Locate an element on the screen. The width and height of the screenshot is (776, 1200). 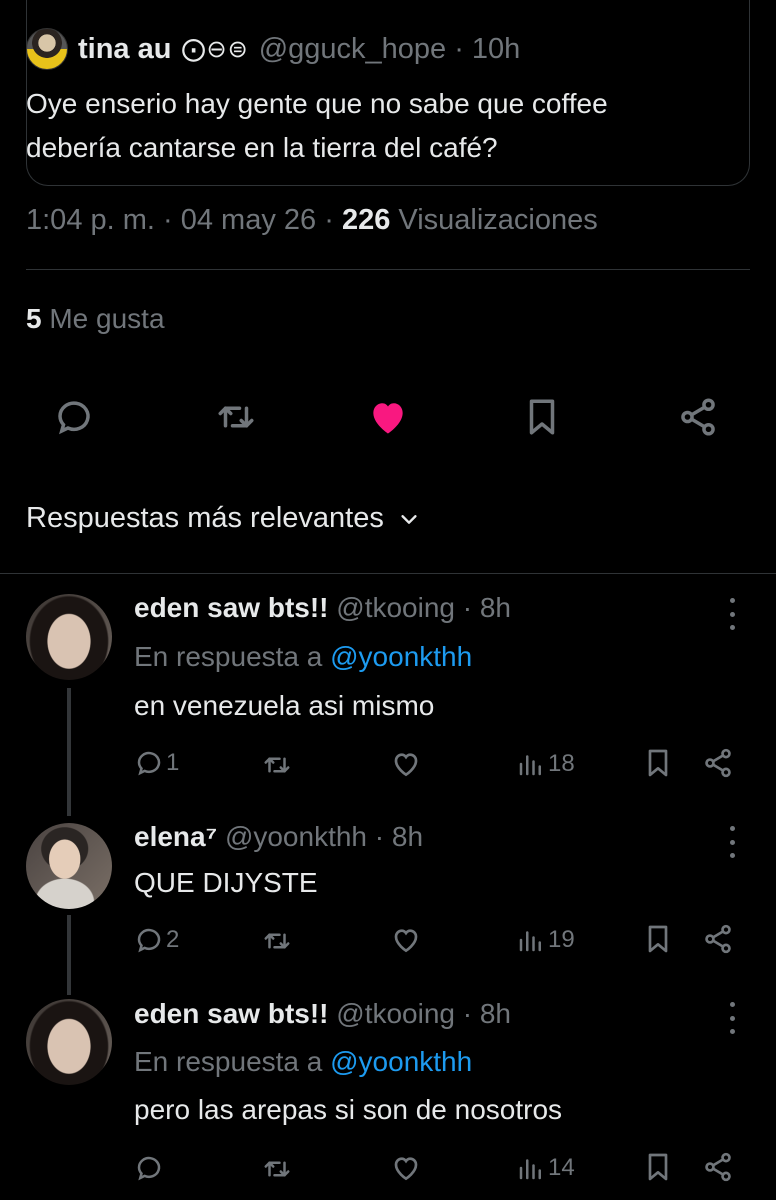
reply-text: pero las arepas si son de nosotros is located at coordinates (348, 1109).